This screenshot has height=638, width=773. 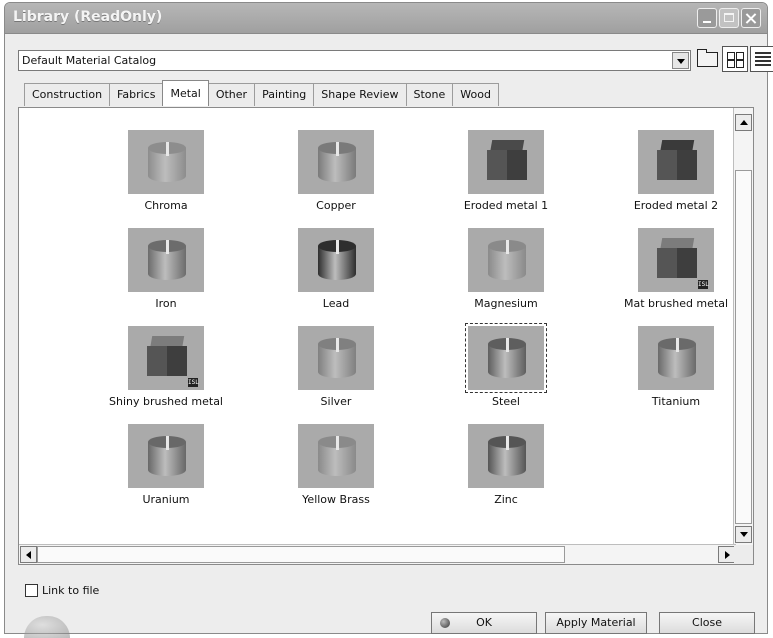 I want to click on material-item-iron: Iron, so click(x=166, y=269).